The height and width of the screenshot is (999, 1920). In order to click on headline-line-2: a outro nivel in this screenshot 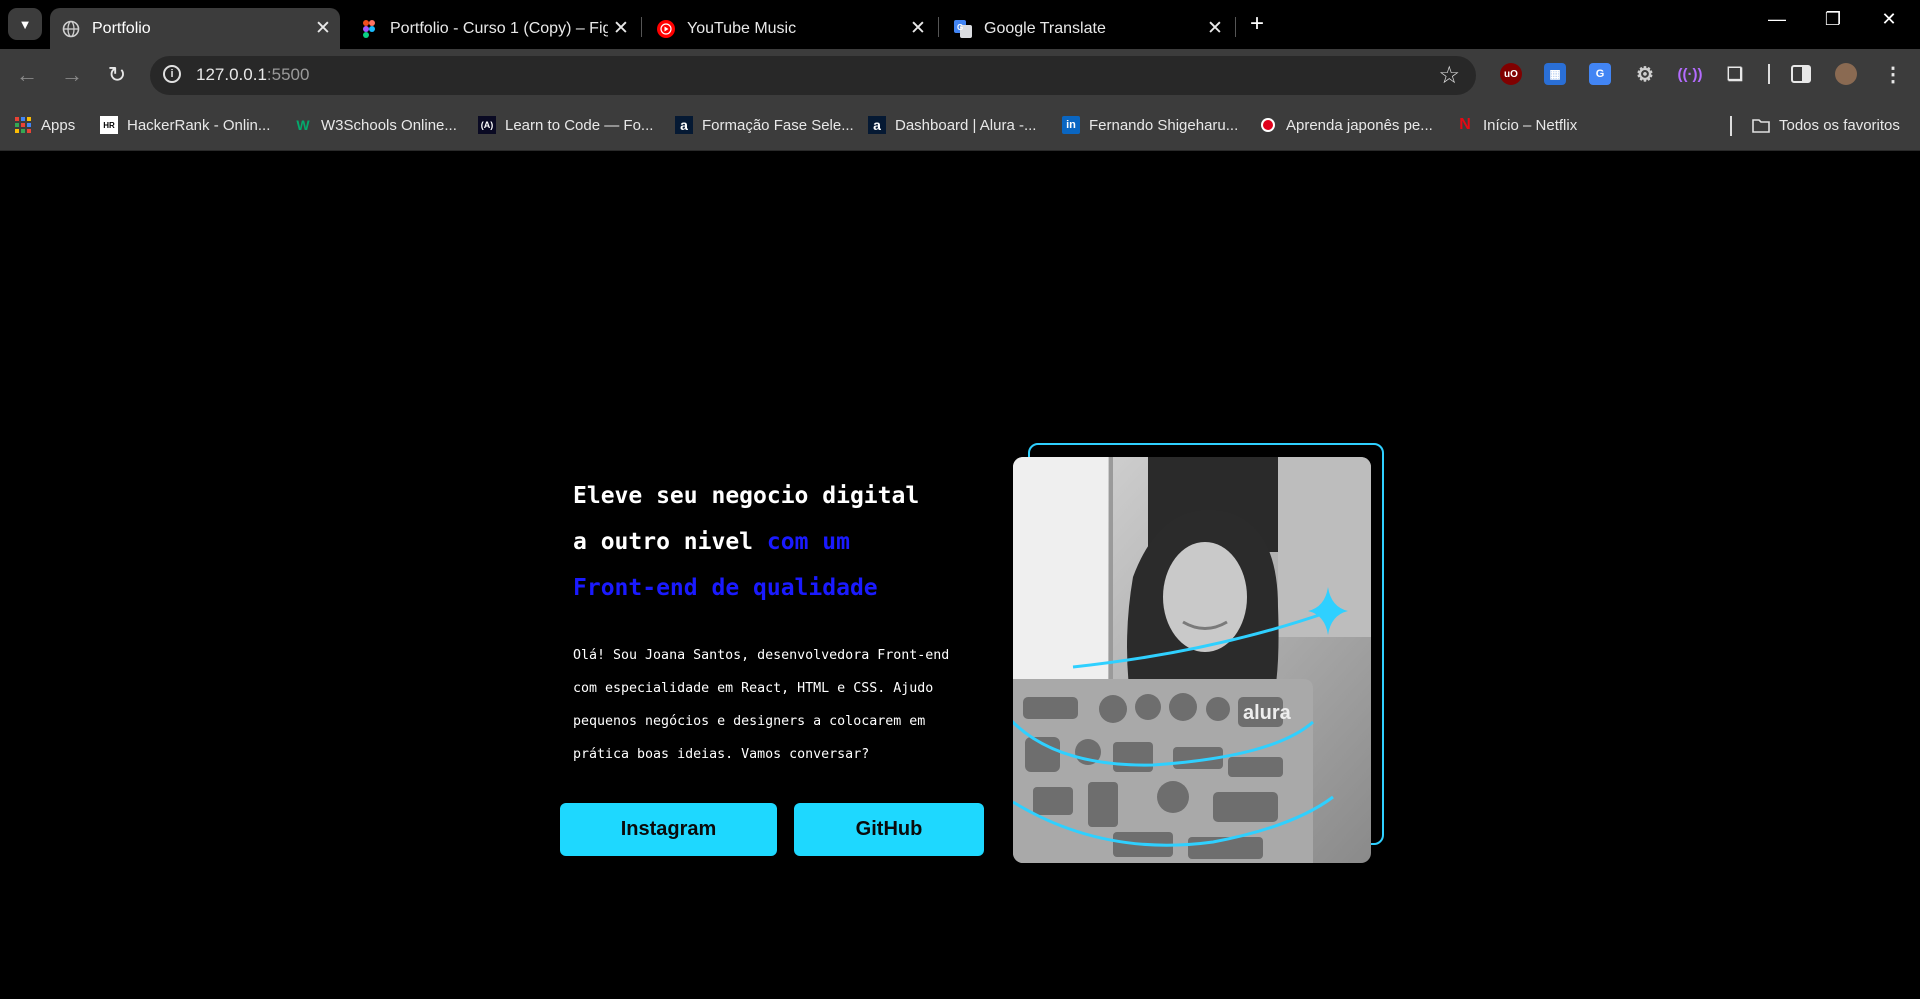, I will do `click(670, 542)`.